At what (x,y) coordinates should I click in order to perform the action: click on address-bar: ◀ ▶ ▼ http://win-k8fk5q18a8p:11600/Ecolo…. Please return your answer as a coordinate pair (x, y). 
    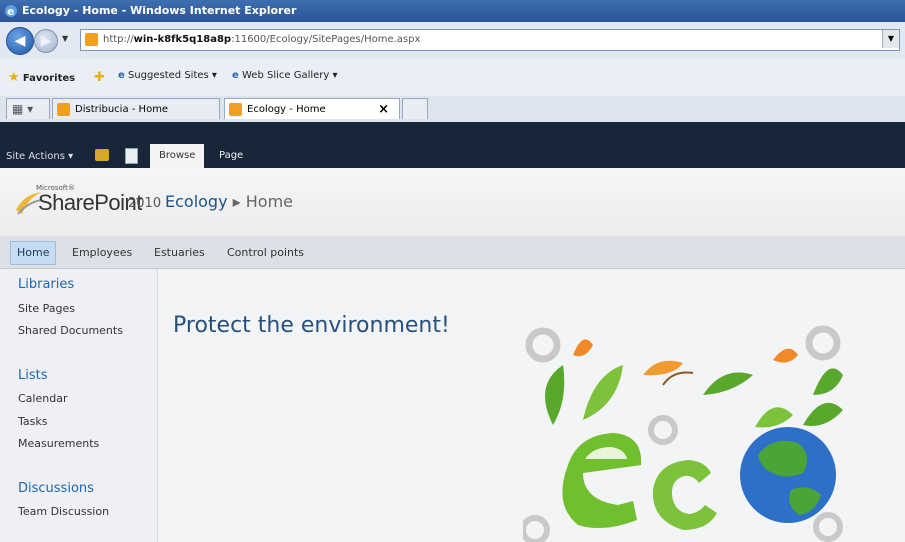
    Looking at the image, I should click on (452, 40).